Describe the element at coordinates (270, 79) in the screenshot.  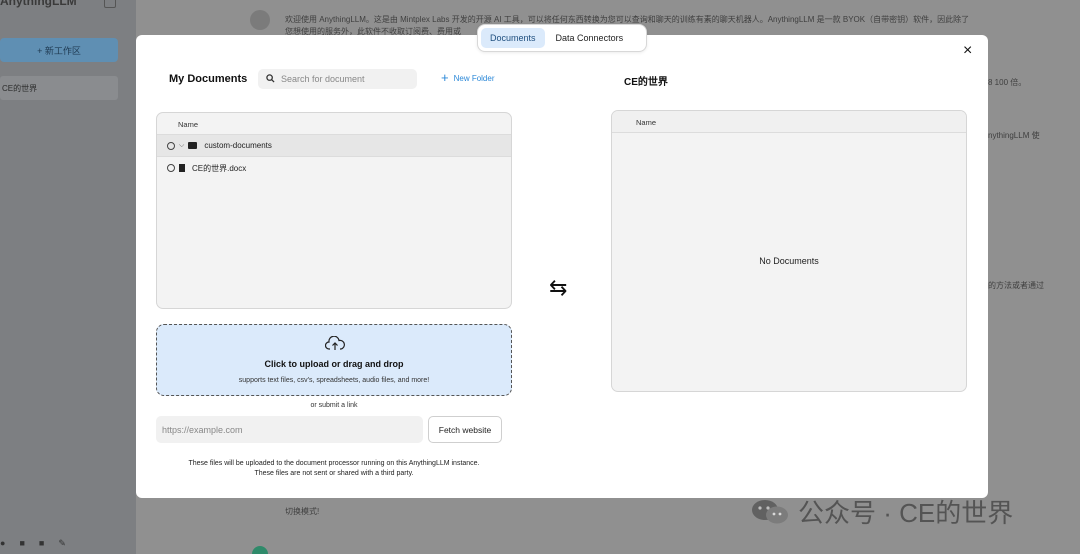
I see `search-icon` at that location.